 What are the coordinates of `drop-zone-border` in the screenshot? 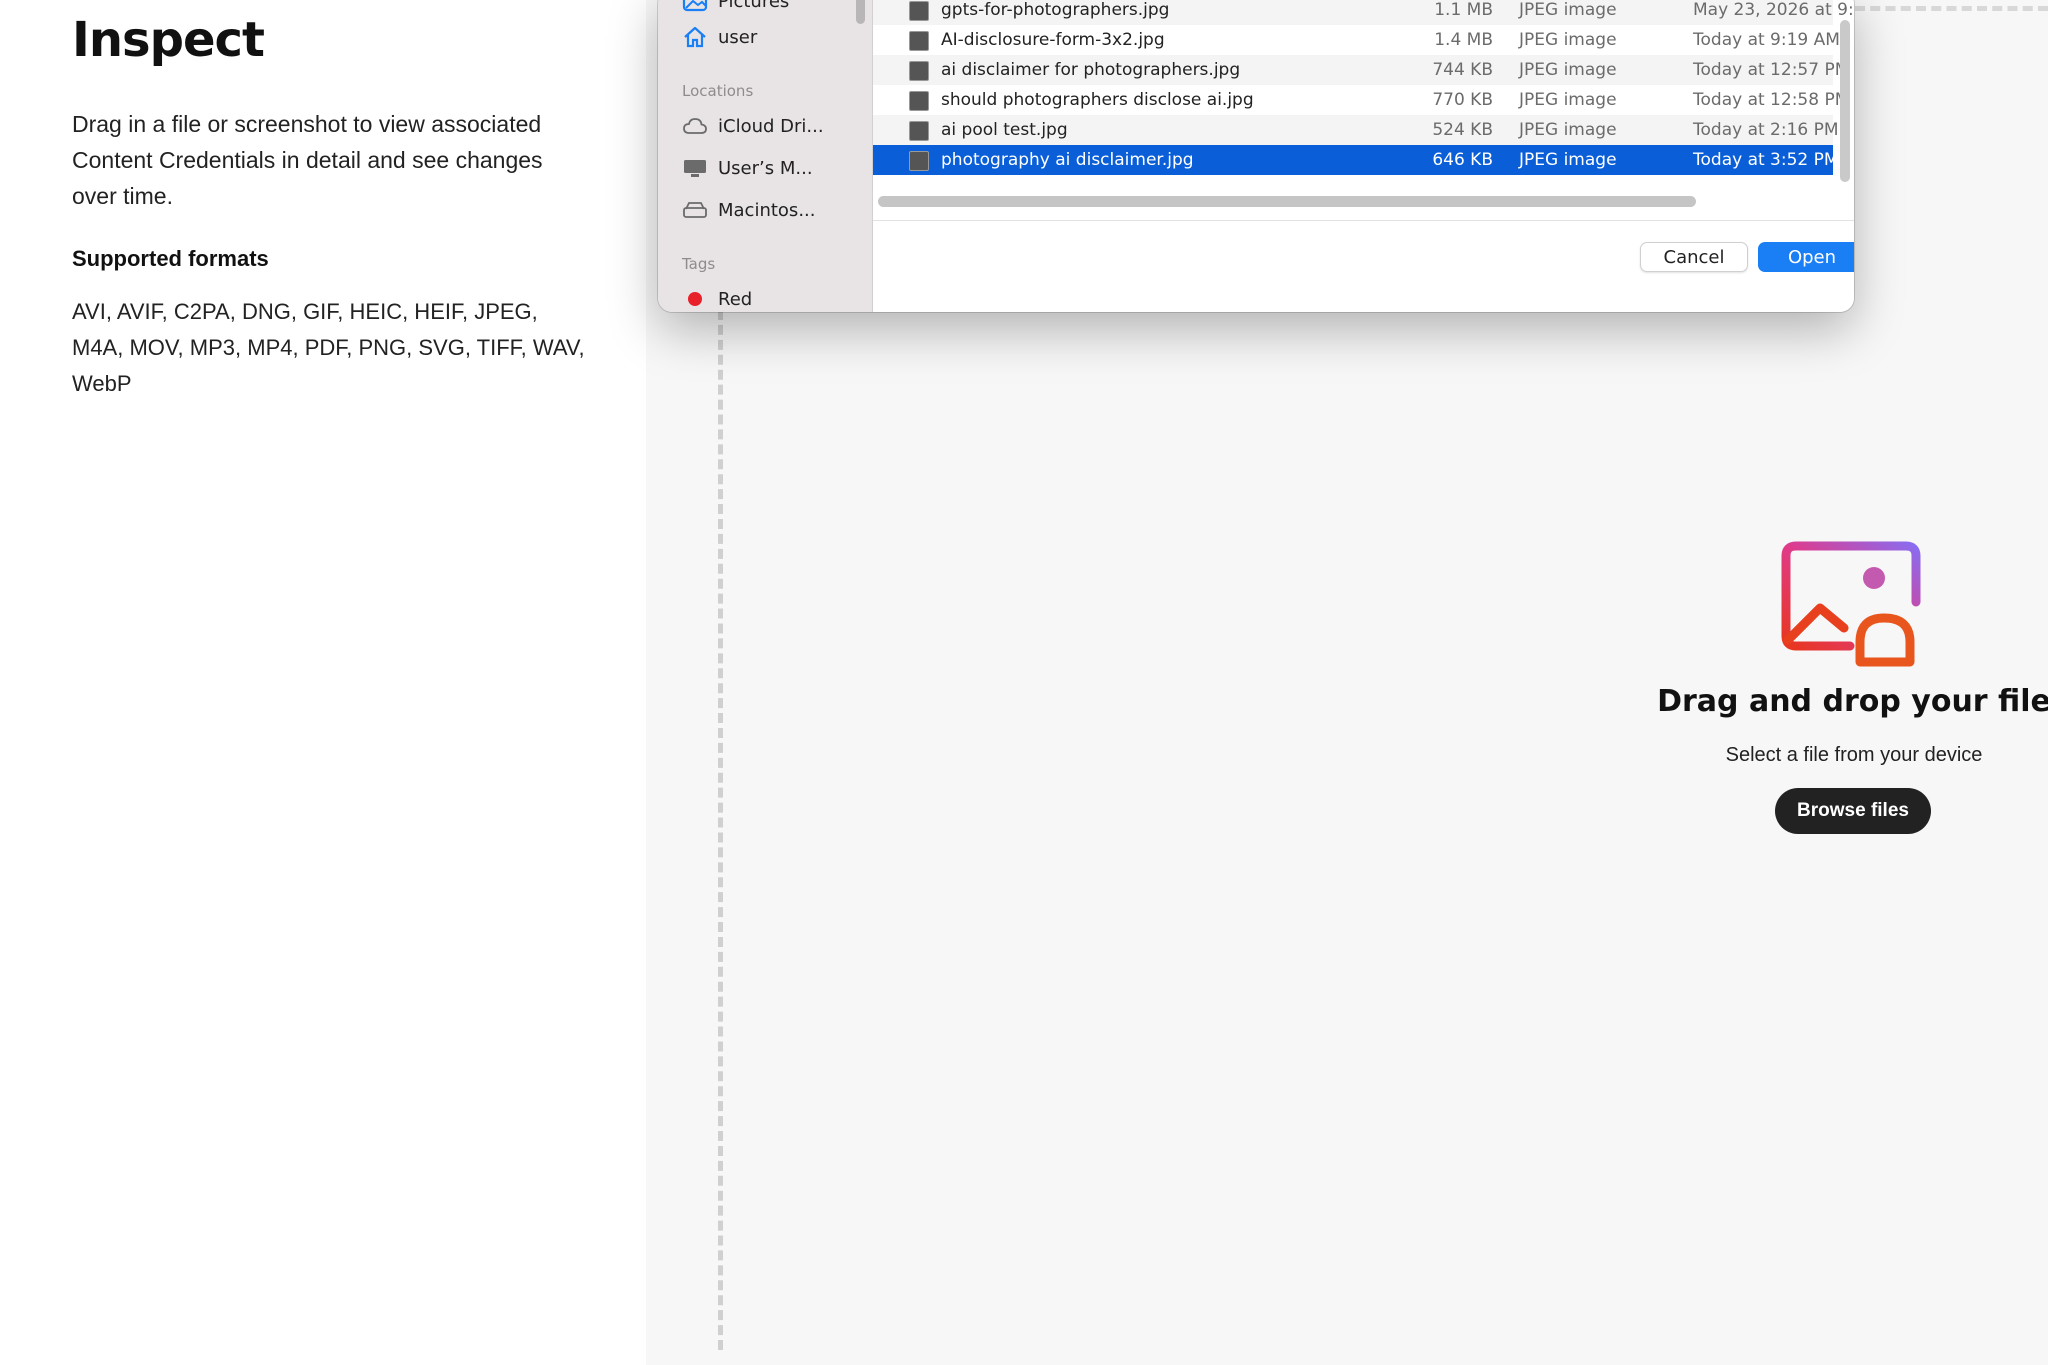 It's located at (720, 830).